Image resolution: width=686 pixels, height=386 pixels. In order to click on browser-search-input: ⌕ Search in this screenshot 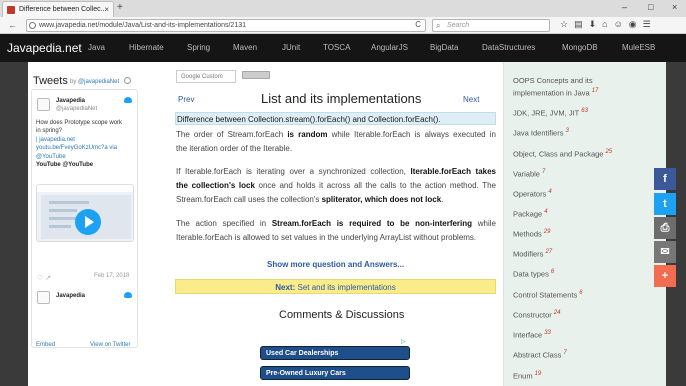, I will do `click(491, 25)`.